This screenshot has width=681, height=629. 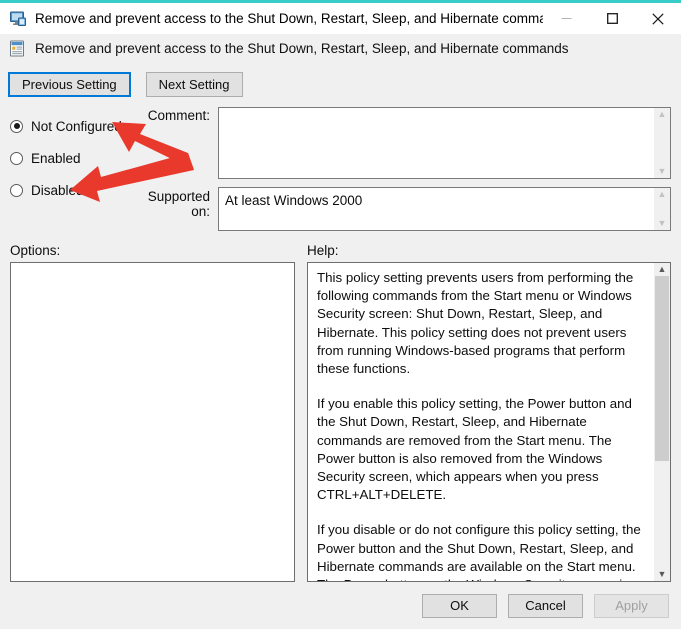 What do you see at coordinates (56, 158) in the screenshot?
I see `radio-label: Enabled` at bounding box center [56, 158].